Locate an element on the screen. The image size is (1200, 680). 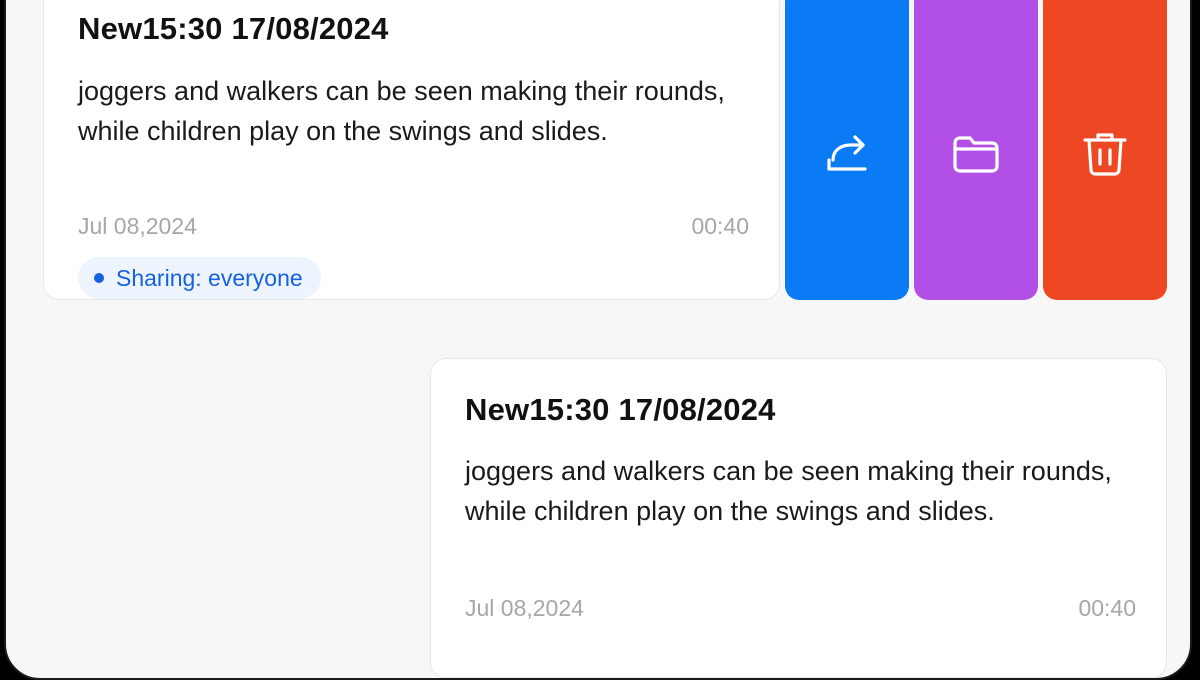
delete-button is located at coordinates (1105, 150).